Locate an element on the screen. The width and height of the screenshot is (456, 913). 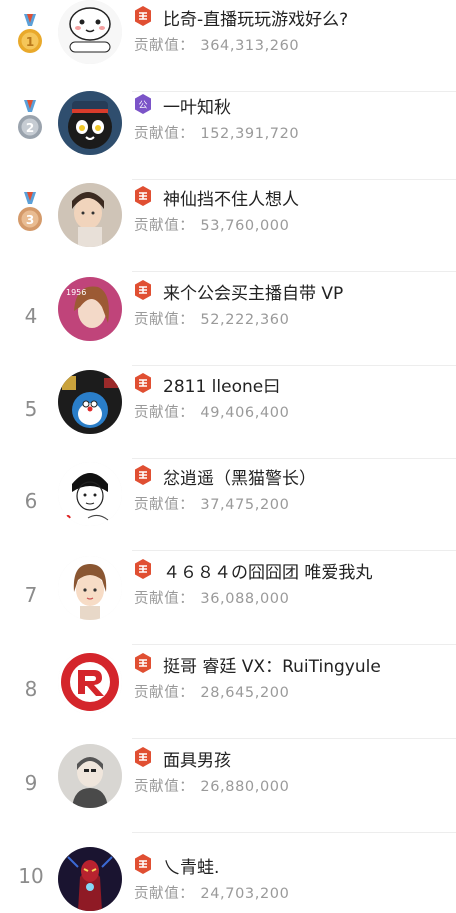
user-name: 乀青蛙. is located at coordinates (191, 868).